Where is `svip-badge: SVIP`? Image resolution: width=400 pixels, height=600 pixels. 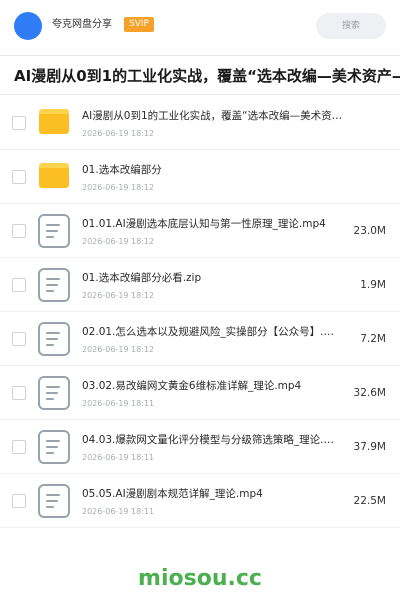
svip-badge: SVIP is located at coordinates (139, 24).